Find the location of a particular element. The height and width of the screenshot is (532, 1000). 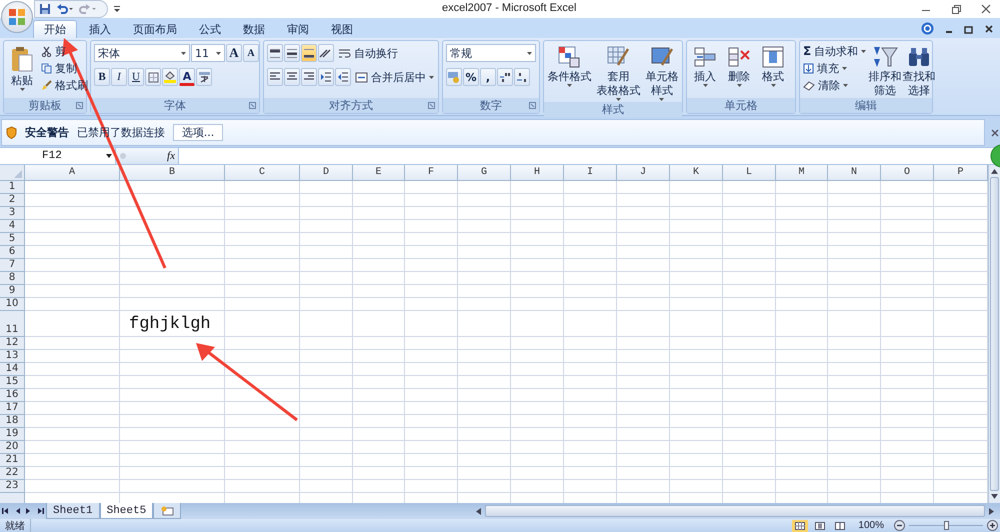

grid-cell: fghjklgh is located at coordinates (172, 324).